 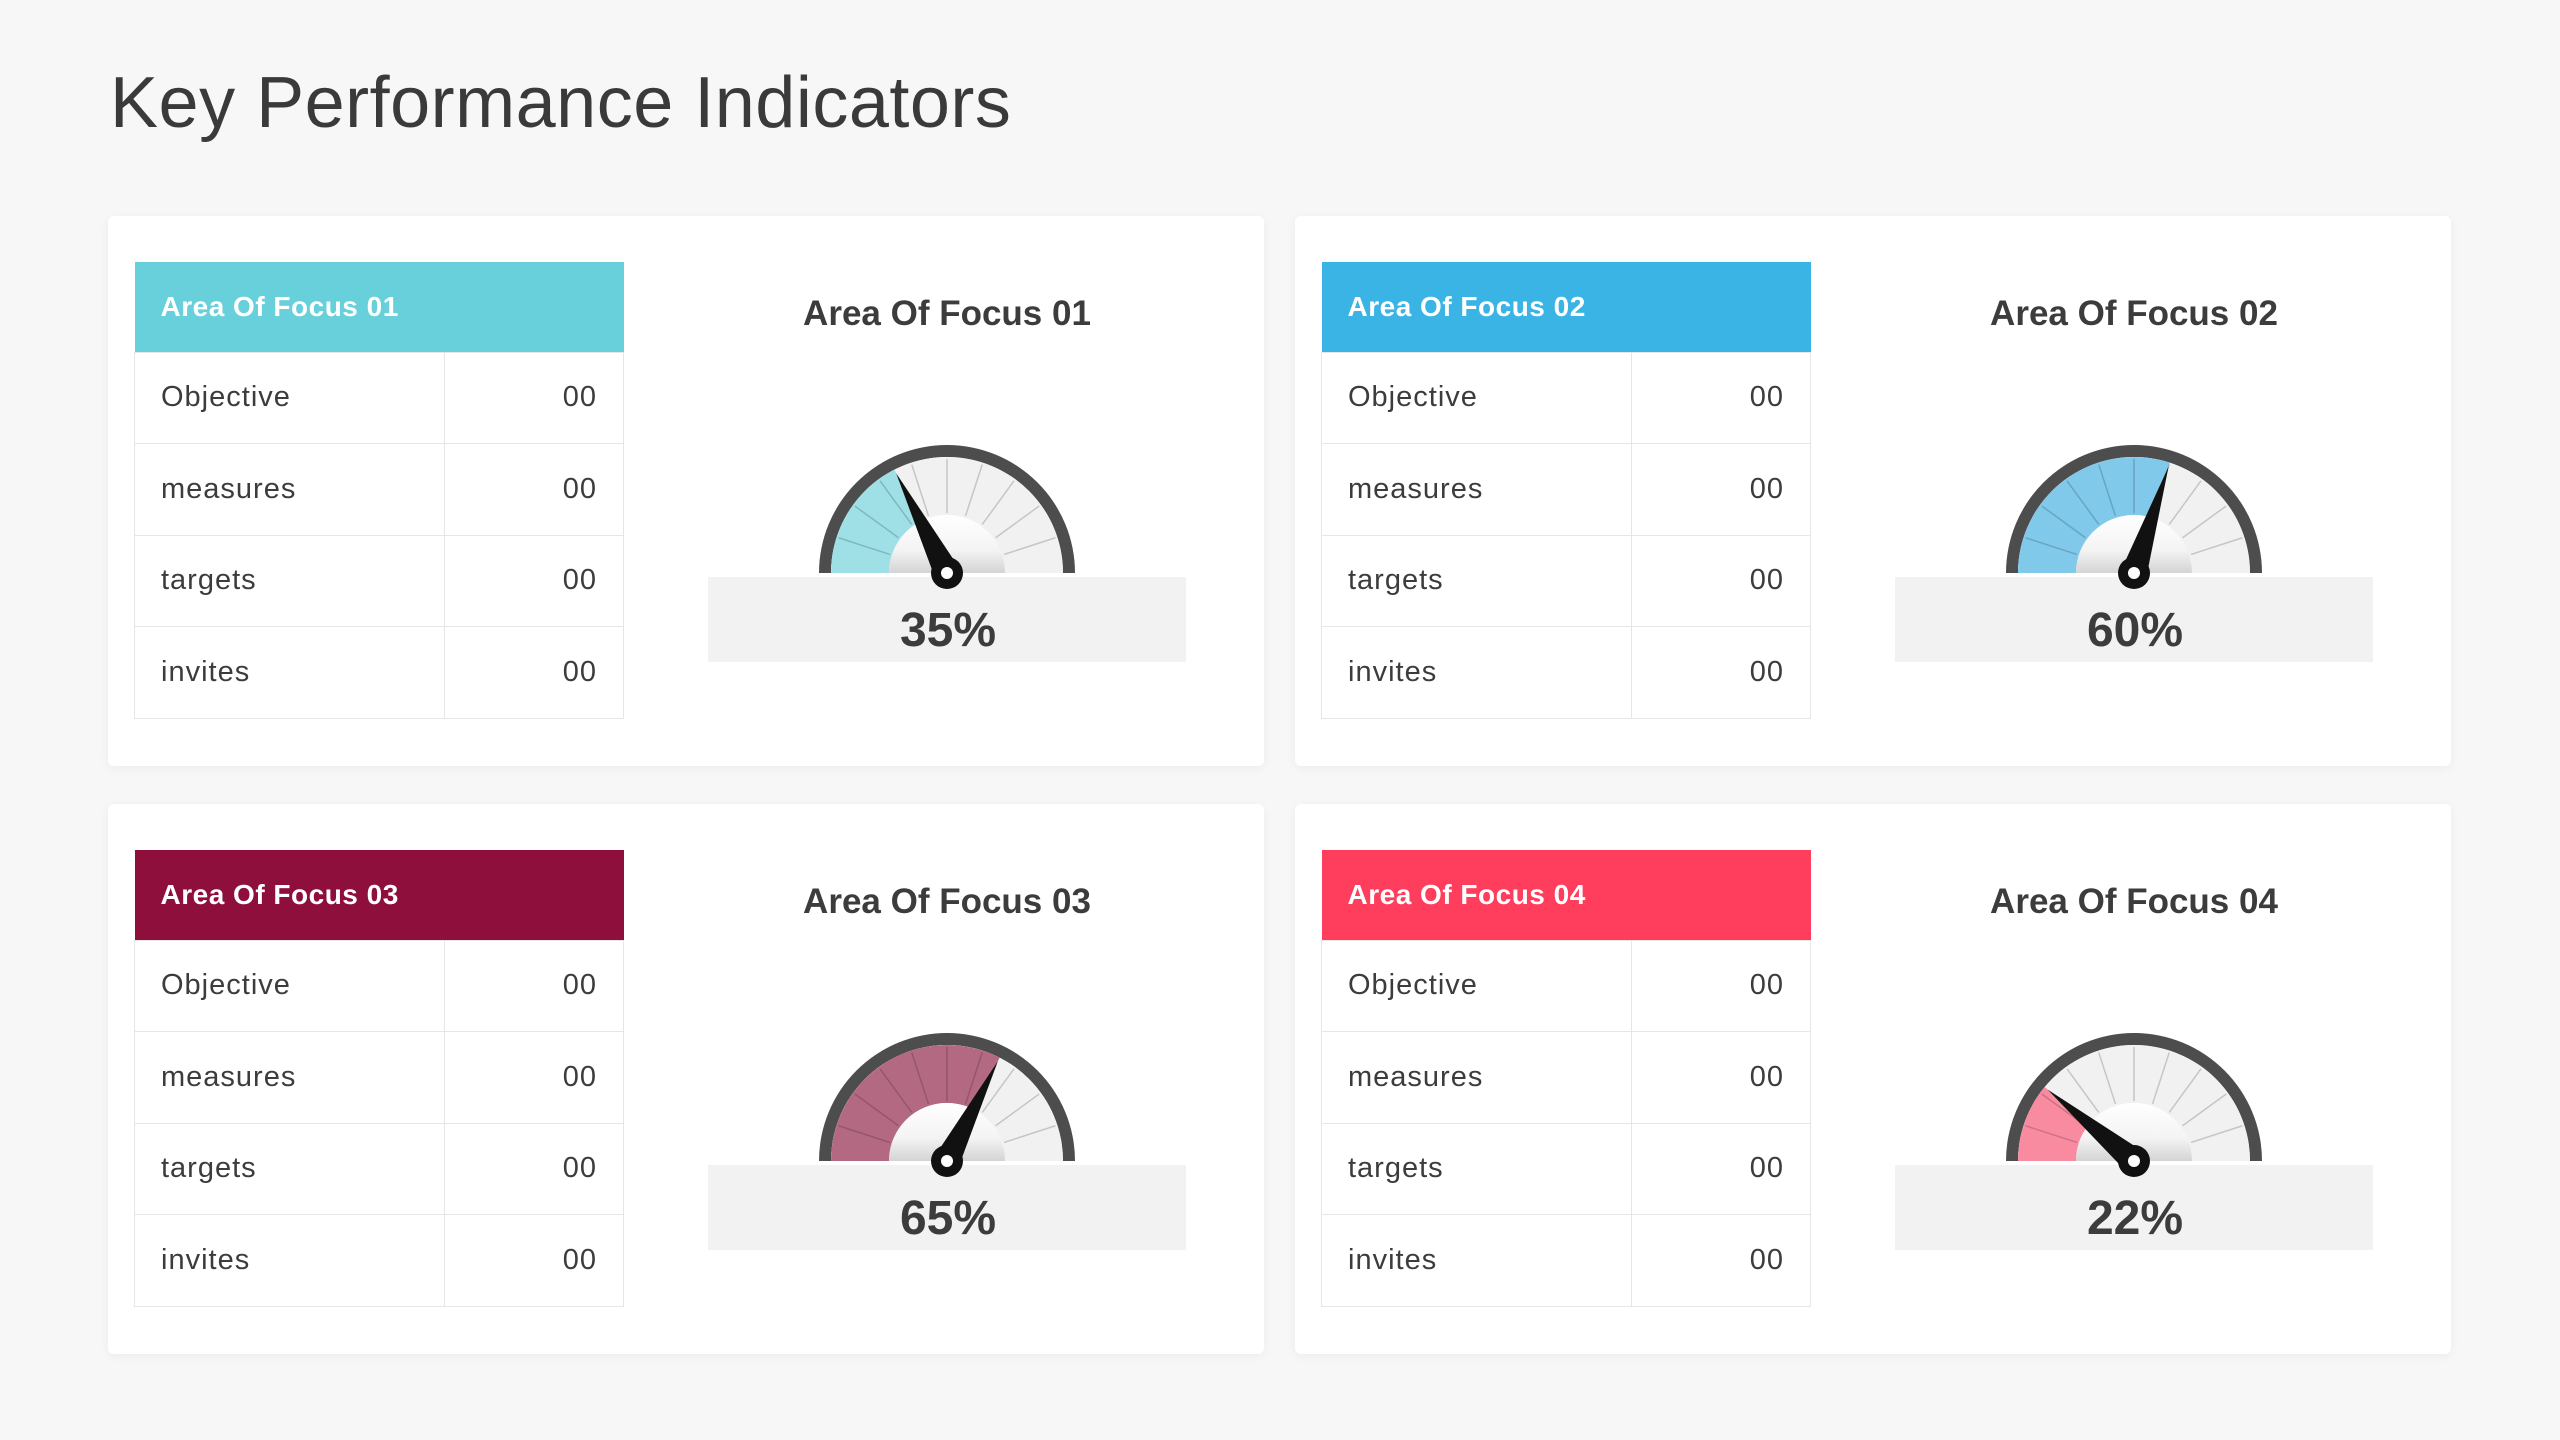 What do you see at coordinates (379, 307) in the screenshot?
I see `kpi-table-header: Area Of Focus 01` at bounding box center [379, 307].